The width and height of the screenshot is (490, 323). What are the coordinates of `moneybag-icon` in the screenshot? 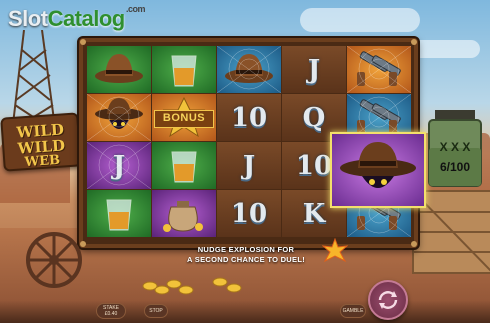 It's located at (183, 216).